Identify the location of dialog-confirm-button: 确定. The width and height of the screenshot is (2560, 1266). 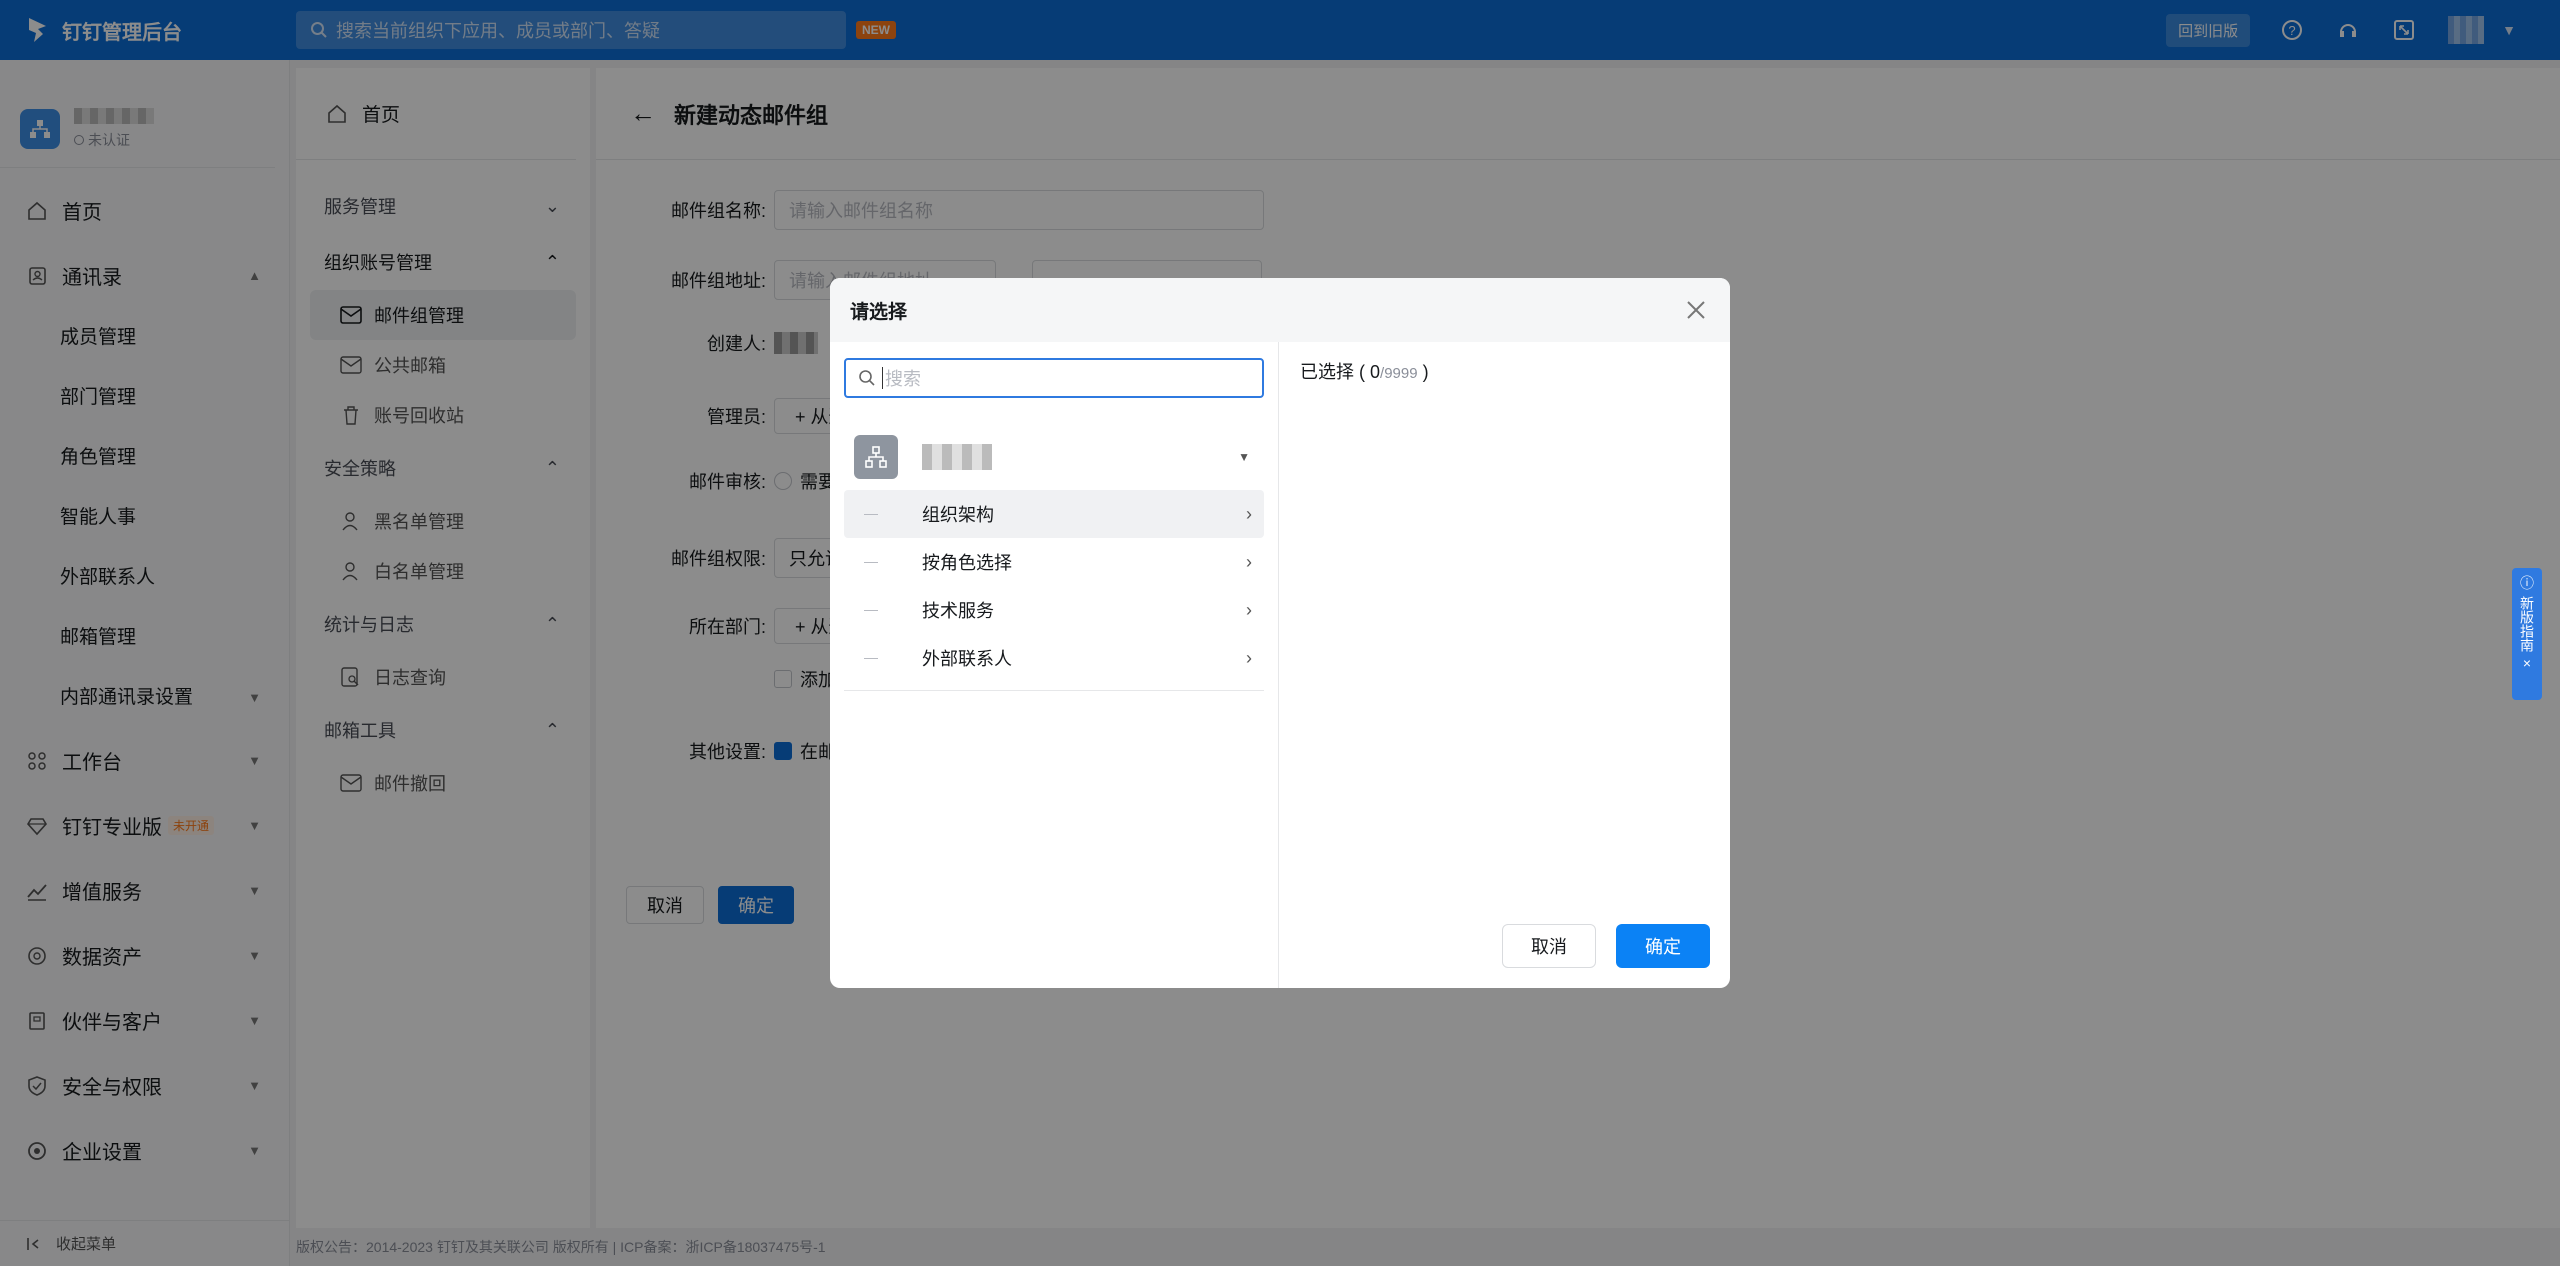
(1663, 946).